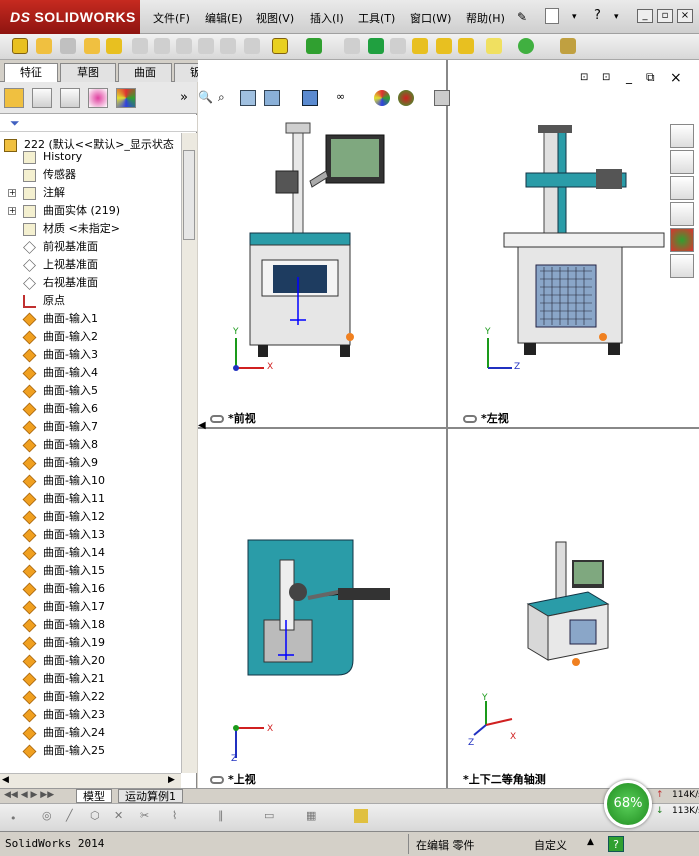 Image resolution: width=699 pixels, height=856 pixels. Describe the element at coordinates (70, 98) in the screenshot. I see `configuration-manager-icon` at that location.